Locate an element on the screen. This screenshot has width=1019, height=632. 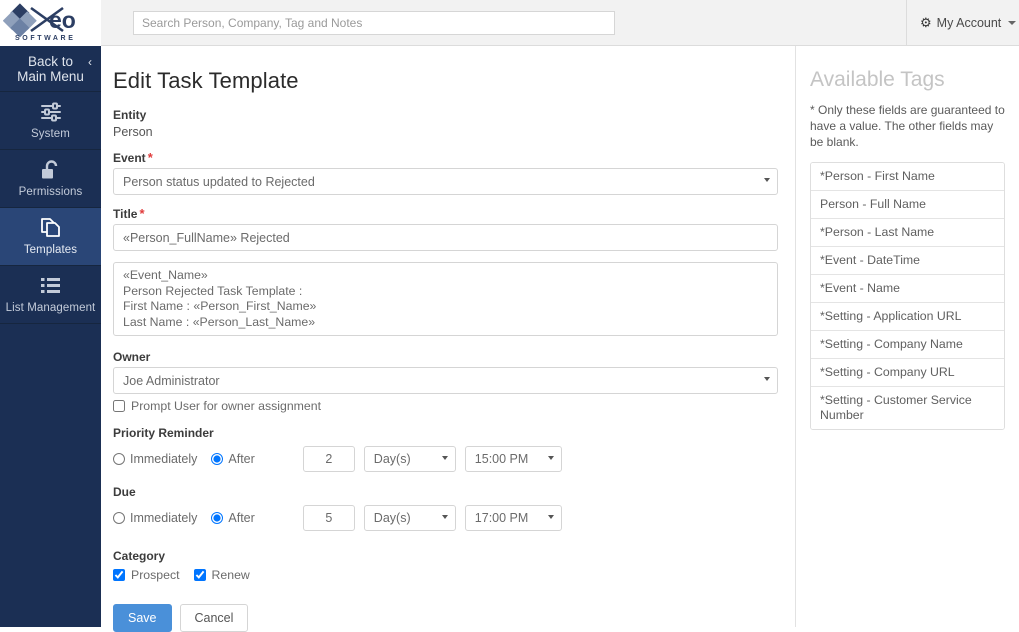
priority-time-select: 15:00 PM is located at coordinates (513, 459).